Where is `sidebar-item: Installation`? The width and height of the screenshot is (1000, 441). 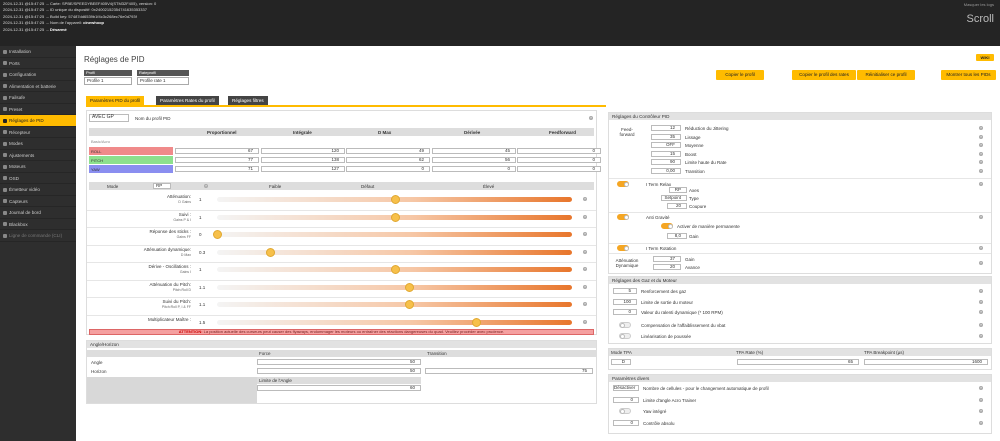
sidebar-item: Installation is located at coordinates (38, 52).